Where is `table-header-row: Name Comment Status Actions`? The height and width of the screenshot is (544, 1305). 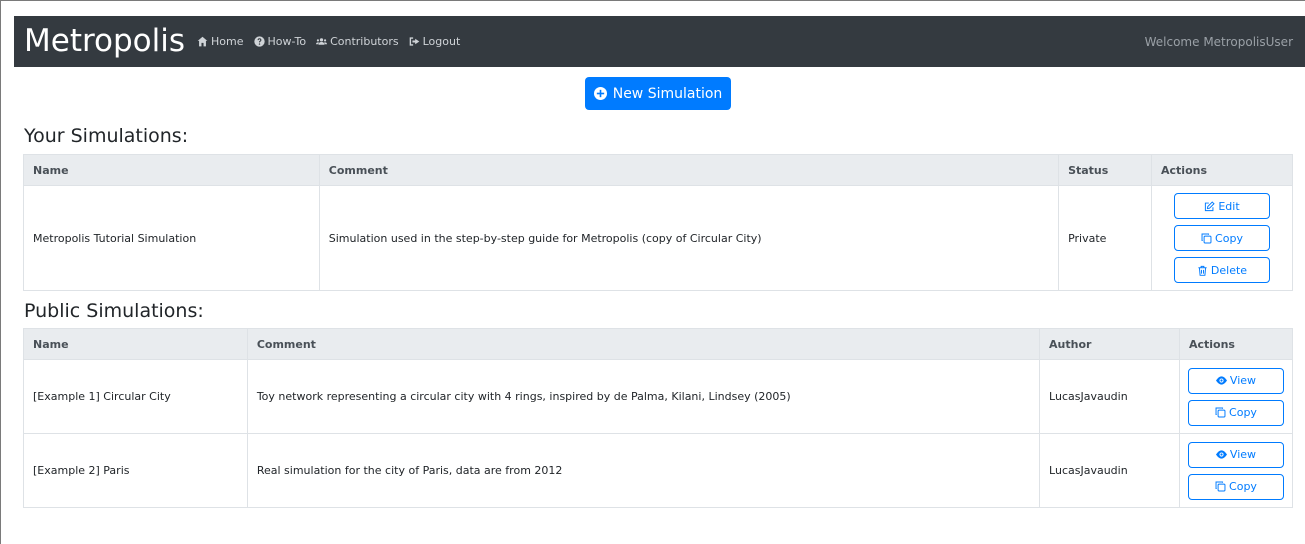 table-header-row: Name Comment Status Actions is located at coordinates (658, 170).